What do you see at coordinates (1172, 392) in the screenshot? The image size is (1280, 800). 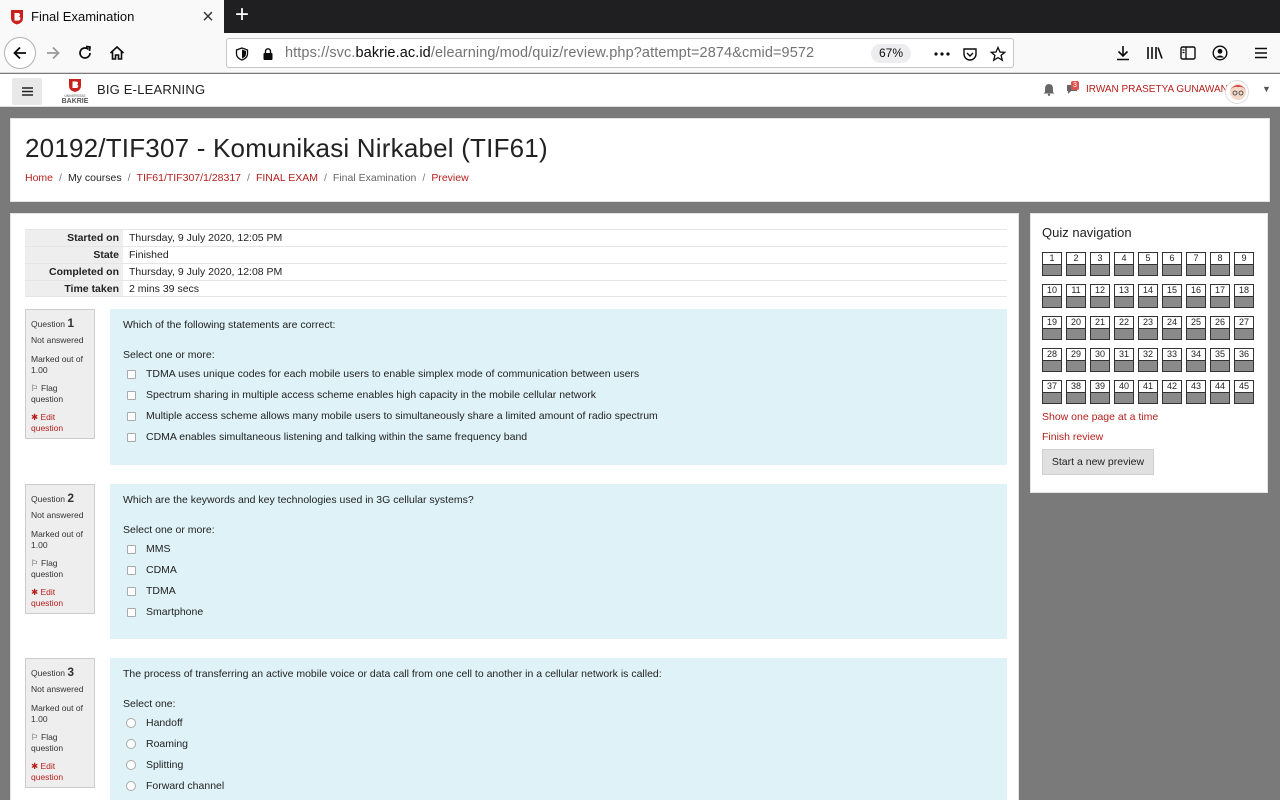 I see `quiz-nav-button: 42` at bounding box center [1172, 392].